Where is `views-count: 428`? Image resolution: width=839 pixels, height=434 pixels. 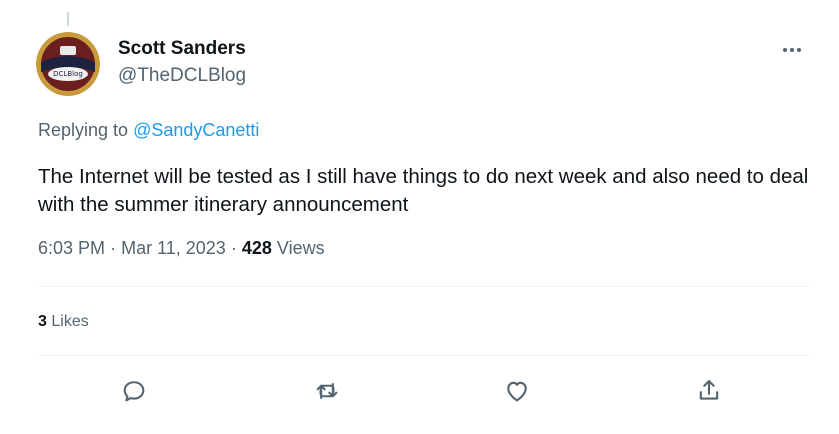
views-count: 428 is located at coordinates (256, 248).